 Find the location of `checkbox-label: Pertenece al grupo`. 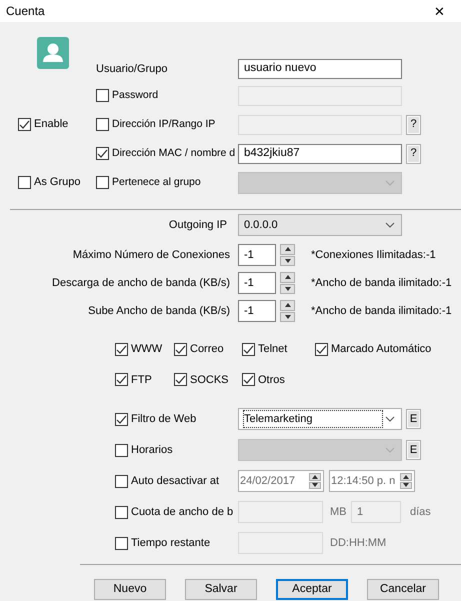

checkbox-label: Pertenece al grupo is located at coordinates (156, 182).